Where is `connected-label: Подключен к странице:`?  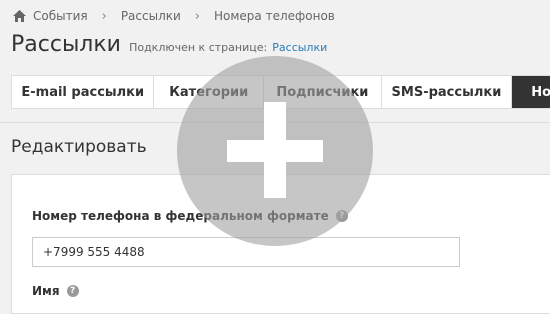 connected-label: Подключен к странице: is located at coordinates (198, 47).